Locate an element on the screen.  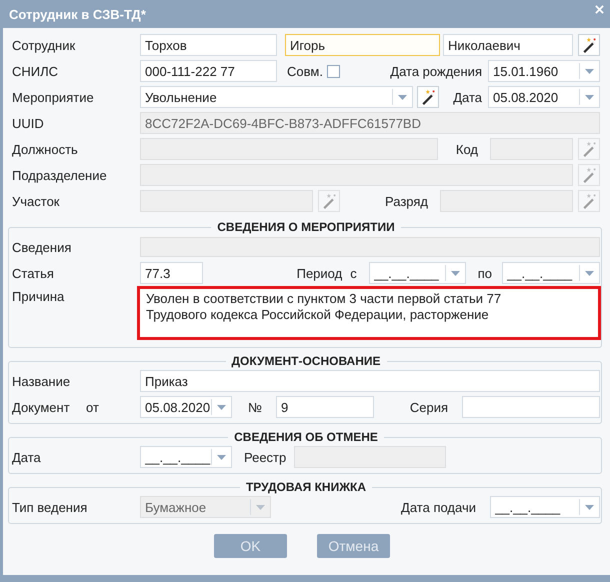
text-field: 000-111-222 77 is located at coordinates (208, 71).